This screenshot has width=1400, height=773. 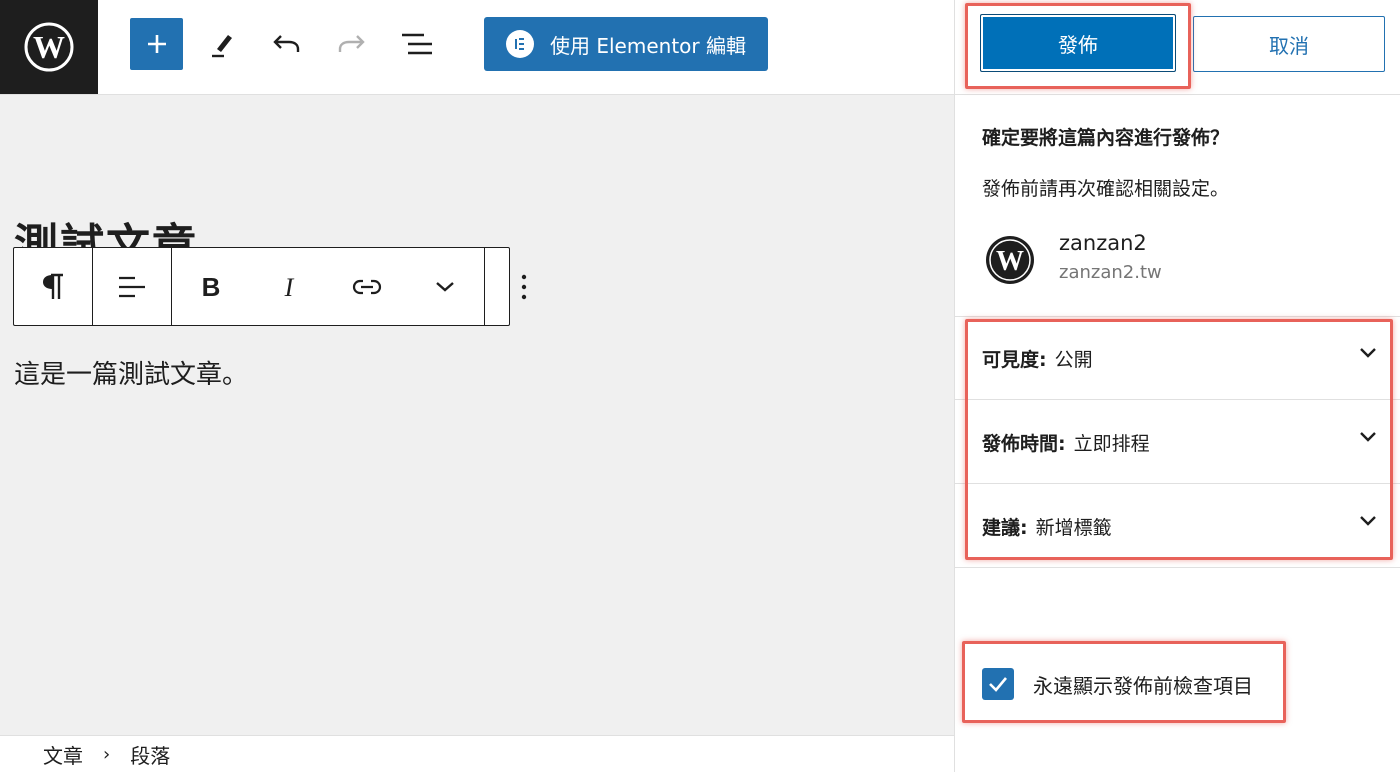 I want to click on confirm-title: 確定要將這篇內容進行發佈？, so click(x=1106, y=138).